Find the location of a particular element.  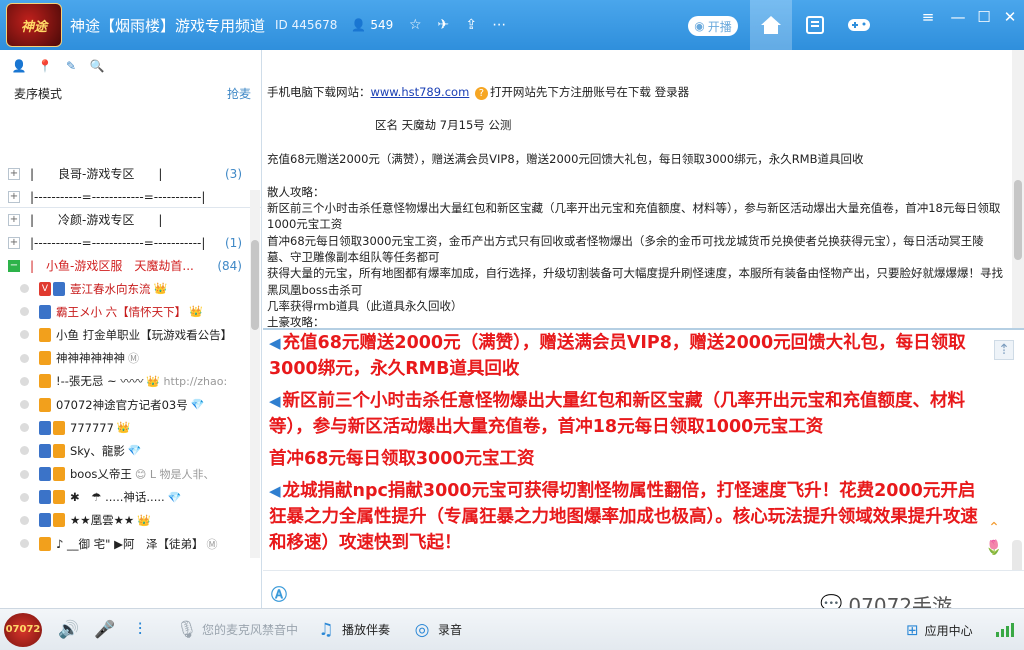

search-icon: 🔍 is located at coordinates (97, 66).